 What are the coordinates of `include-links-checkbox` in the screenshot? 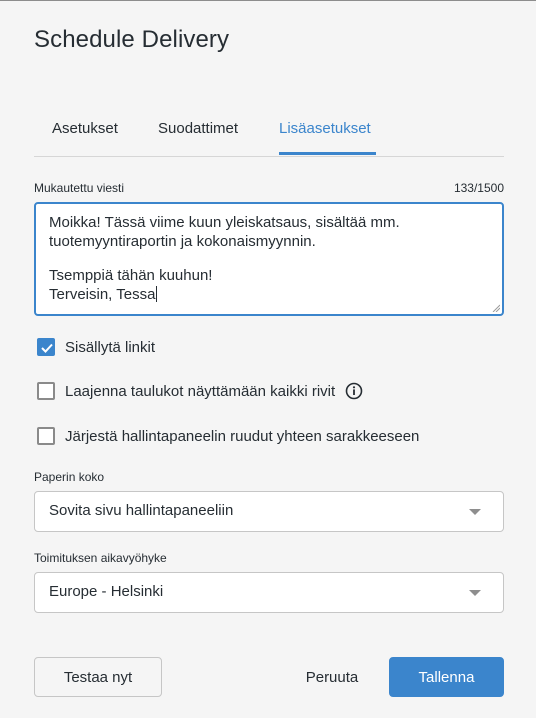 It's located at (46, 347).